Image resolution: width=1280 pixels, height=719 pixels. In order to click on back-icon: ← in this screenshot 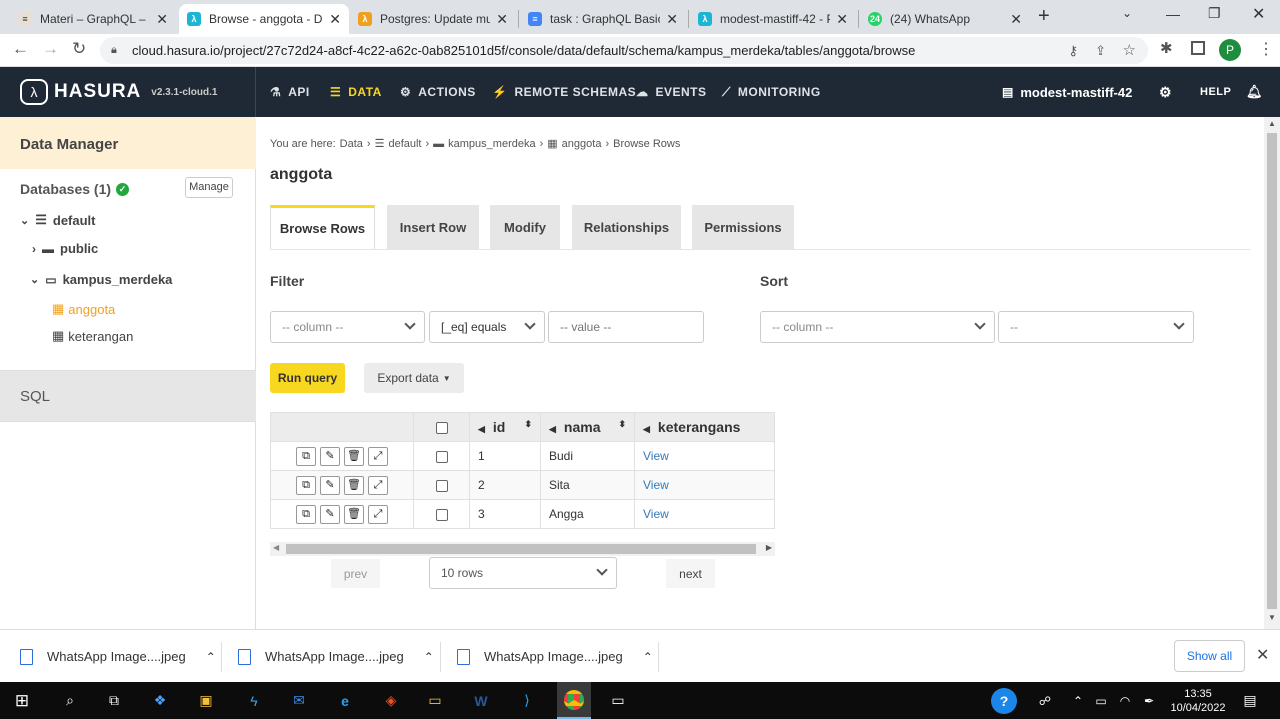, I will do `click(20, 49)`.